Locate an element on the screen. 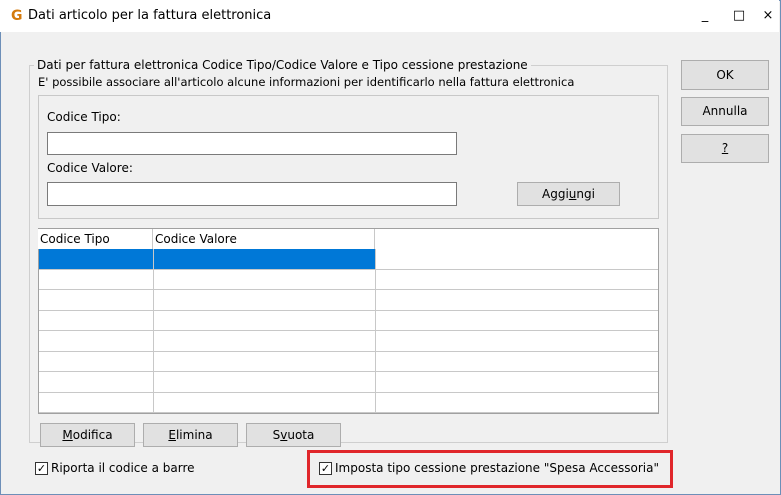  close-icon: × is located at coordinates (768, 16).